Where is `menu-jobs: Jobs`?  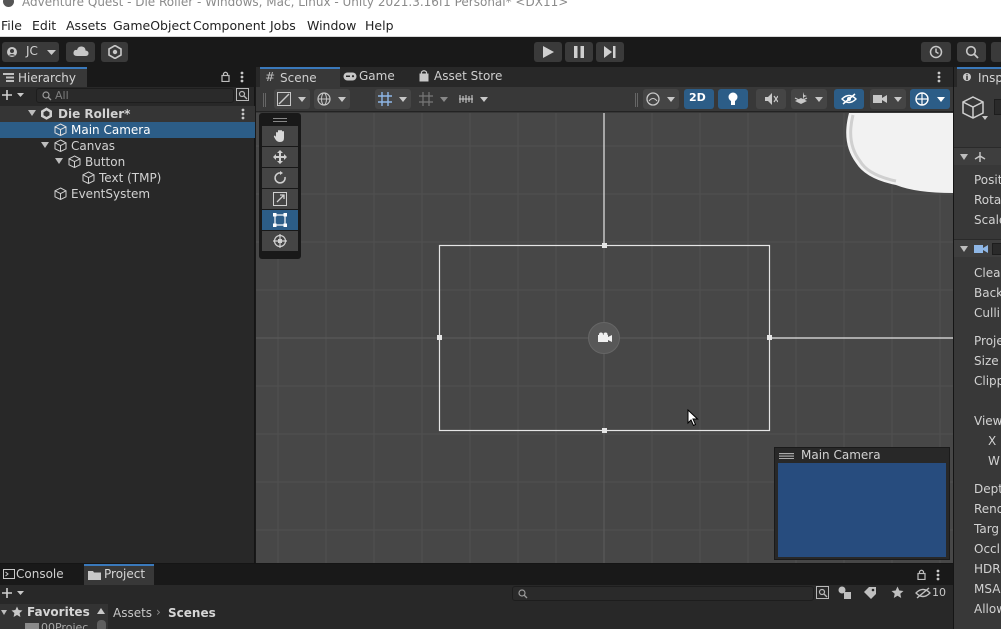
menu-jobs: Jobs is located at coordinates (283, 25).